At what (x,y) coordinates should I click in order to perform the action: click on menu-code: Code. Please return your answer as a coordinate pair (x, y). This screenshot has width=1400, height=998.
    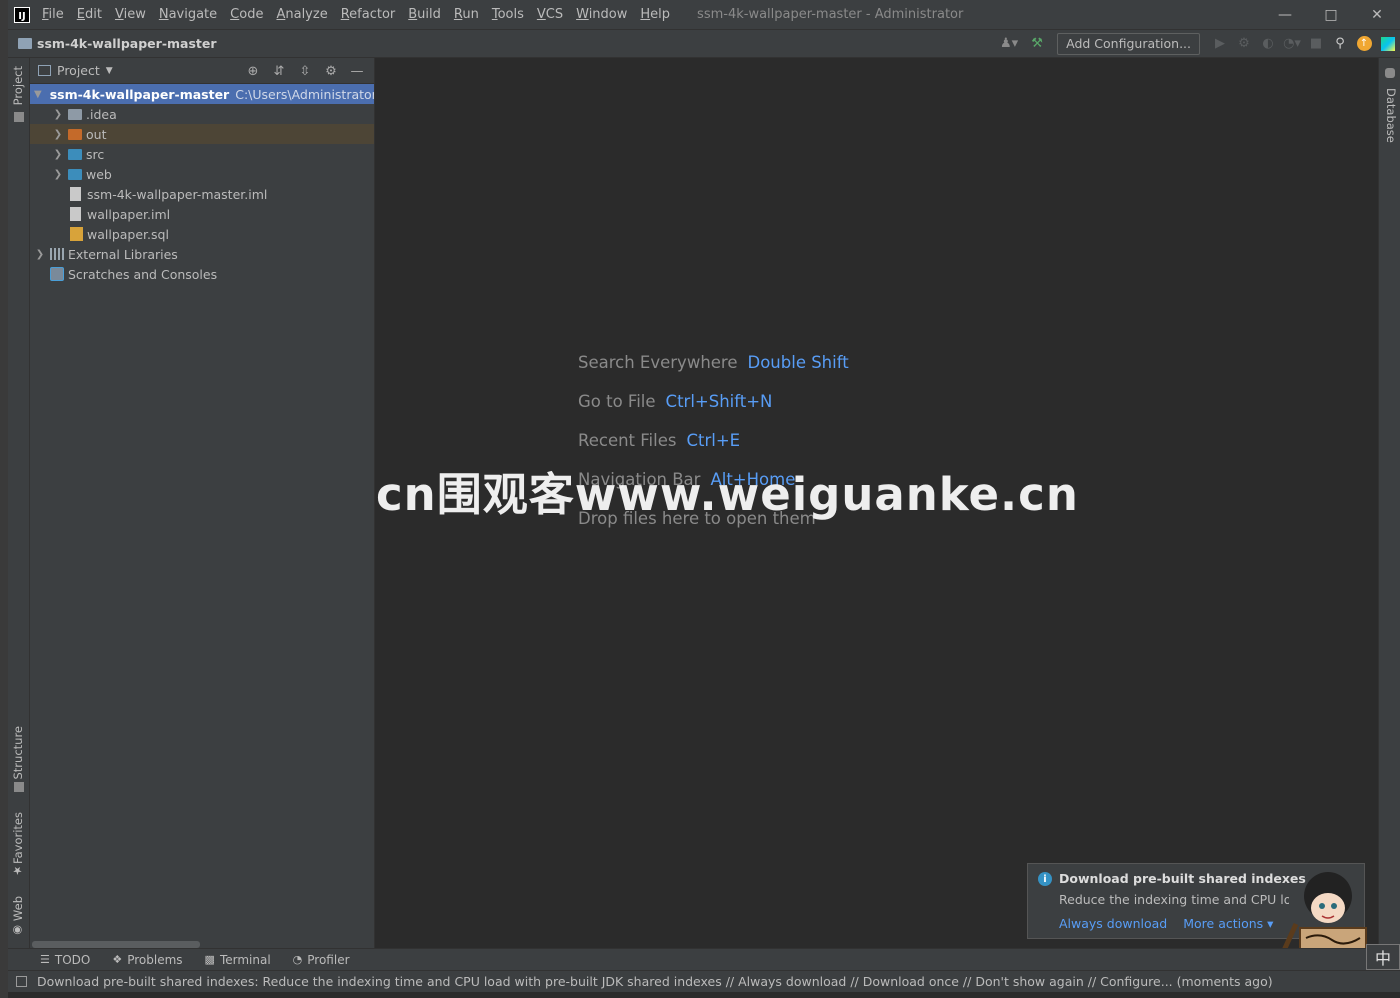
    Looking at the image, I should click on (246, 14).